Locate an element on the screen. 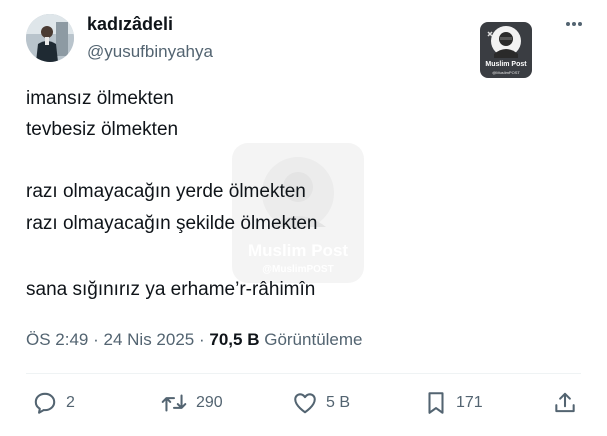 Image resolution: width=607 pixels, height=436 pixels. bookmark-count: 171 is located at coordinates (469, 402).